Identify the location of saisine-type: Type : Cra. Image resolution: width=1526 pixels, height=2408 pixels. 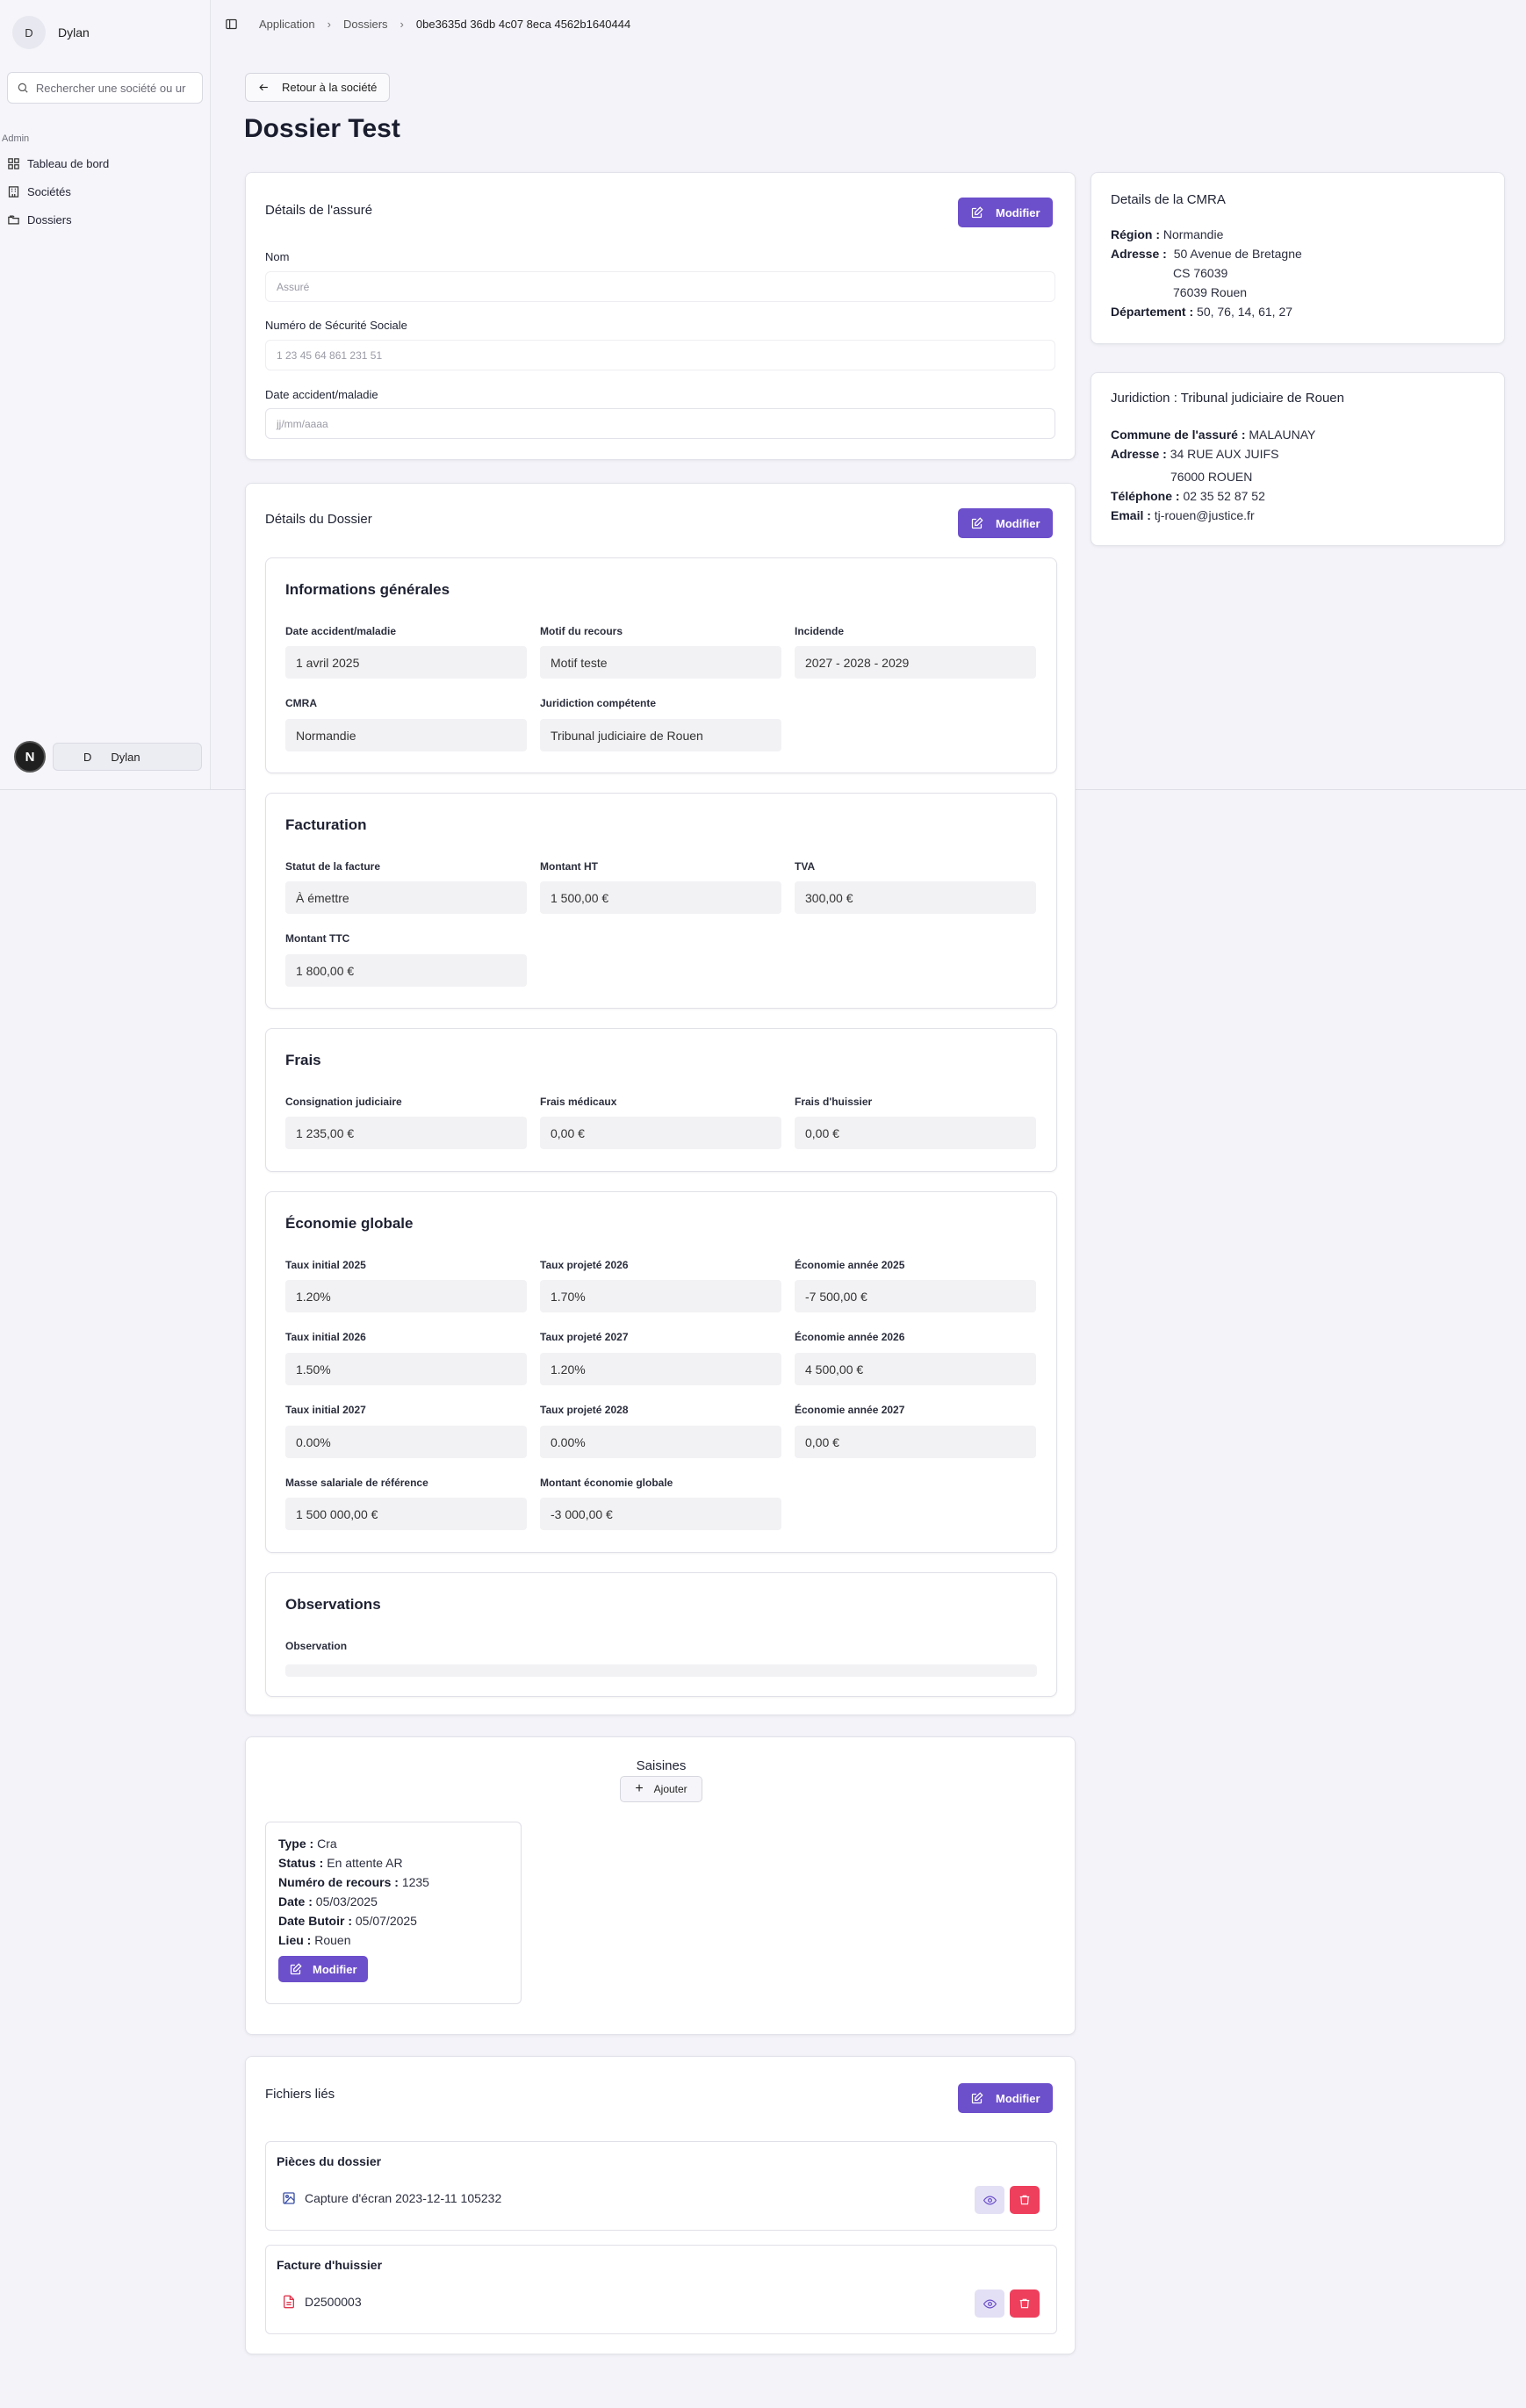
(308, 1844).